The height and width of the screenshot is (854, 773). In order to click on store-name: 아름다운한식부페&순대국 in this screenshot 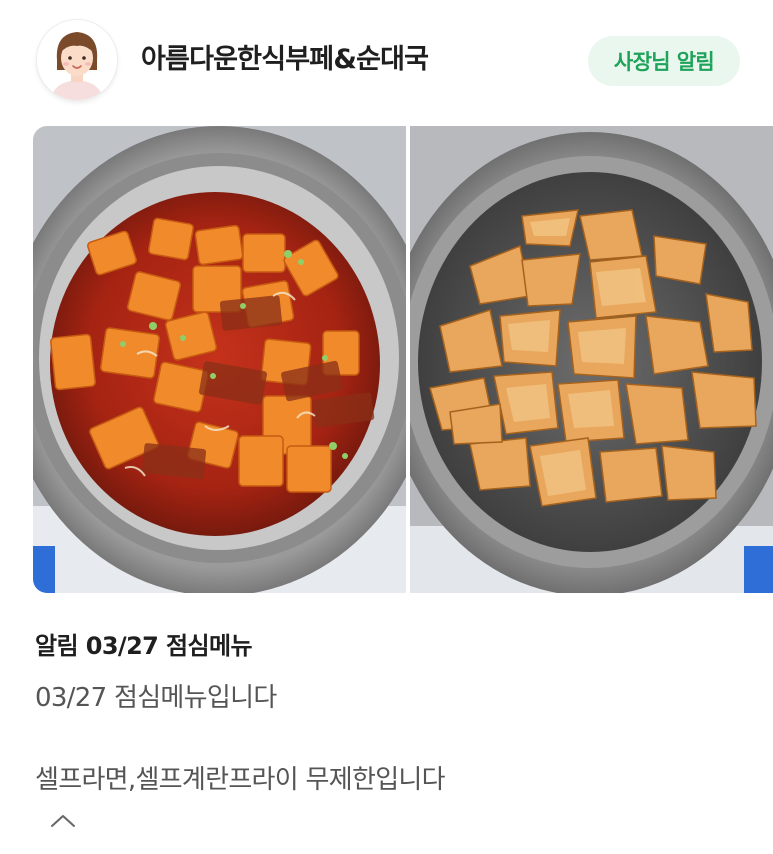, I will do `click(285, 60)`.